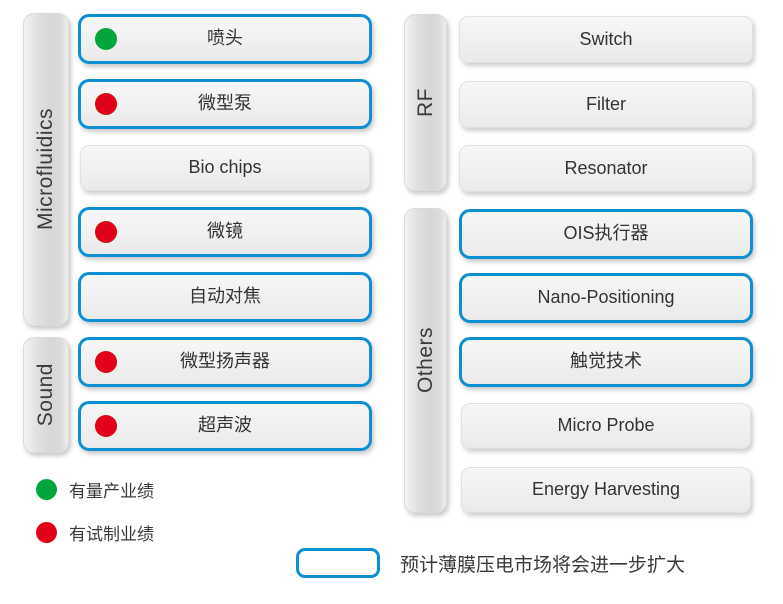  I want to click on item-label: Filter, so click(606, 103).